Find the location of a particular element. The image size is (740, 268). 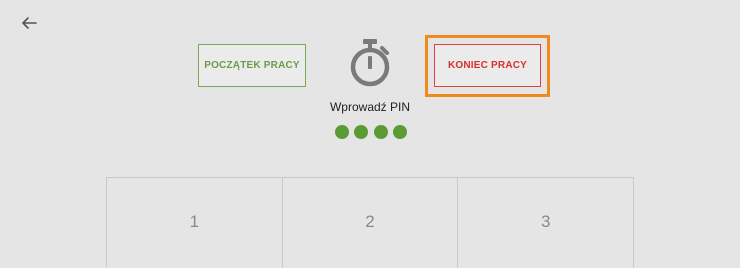

pin-indicator is located at coordinates (371, 132).